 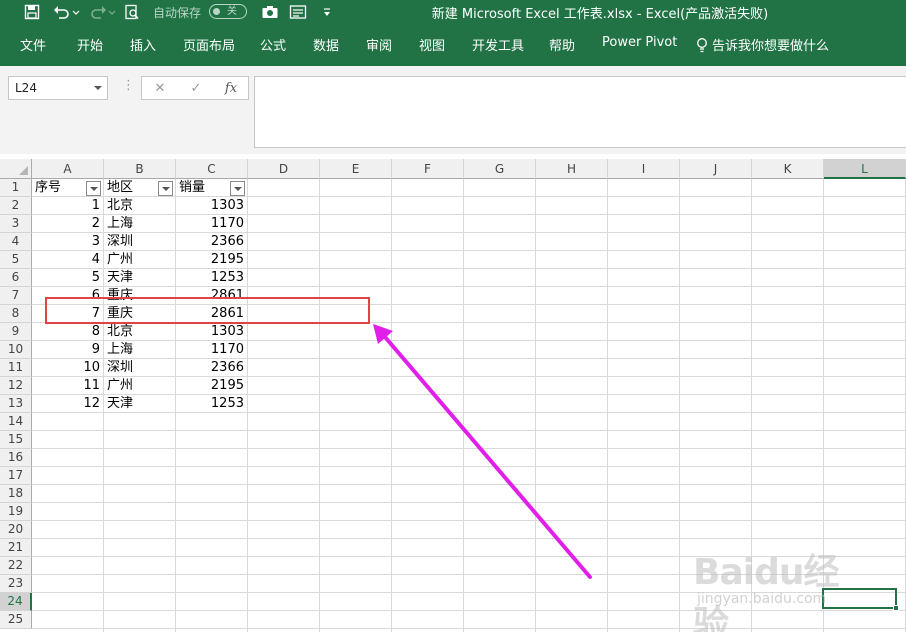 I want to click on annotation-arrow, so click(x=482, y=451).